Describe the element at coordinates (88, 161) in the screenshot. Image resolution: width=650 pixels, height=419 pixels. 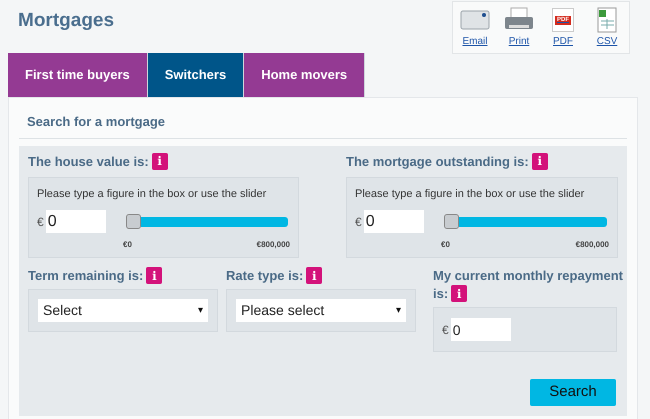
I see `field-label: The house value is:` at that location.